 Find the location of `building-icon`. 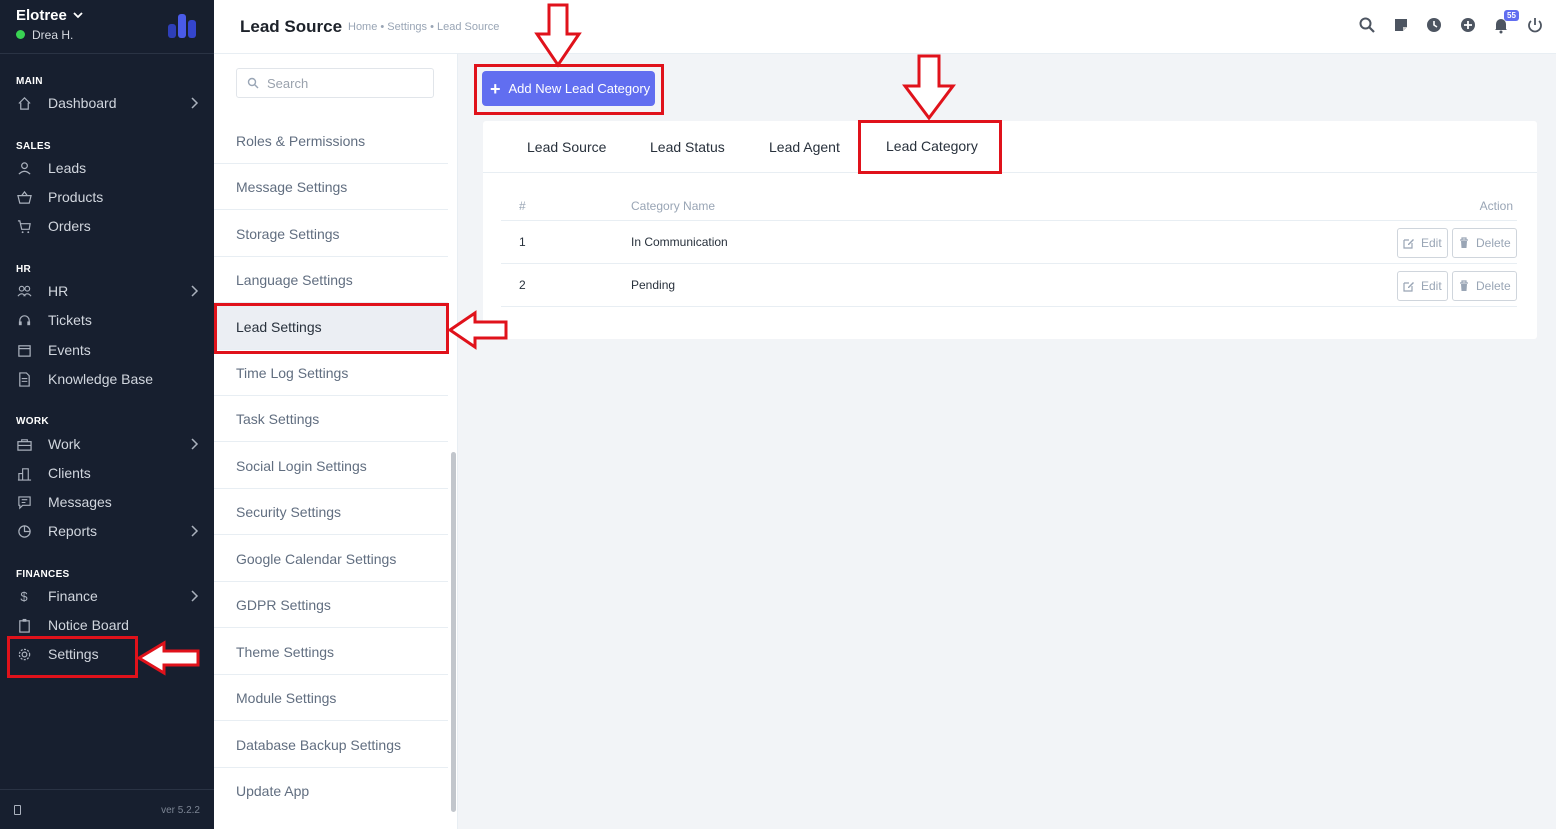

building-icon is located at coordinates (24, 473).